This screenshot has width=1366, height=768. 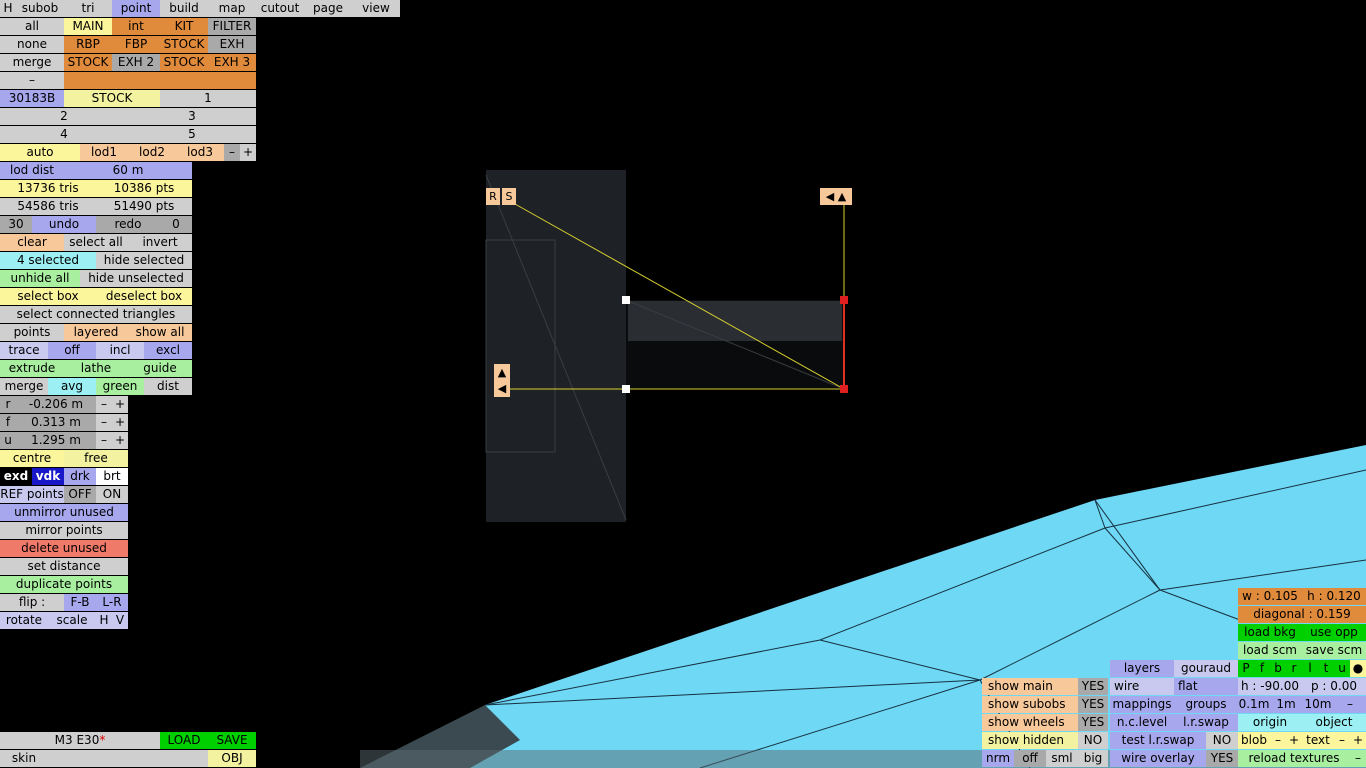 What do you see at coordinates (112, 476) in the screenshot?
I see `shade-brt: brt` at bounding box center [112, 476].